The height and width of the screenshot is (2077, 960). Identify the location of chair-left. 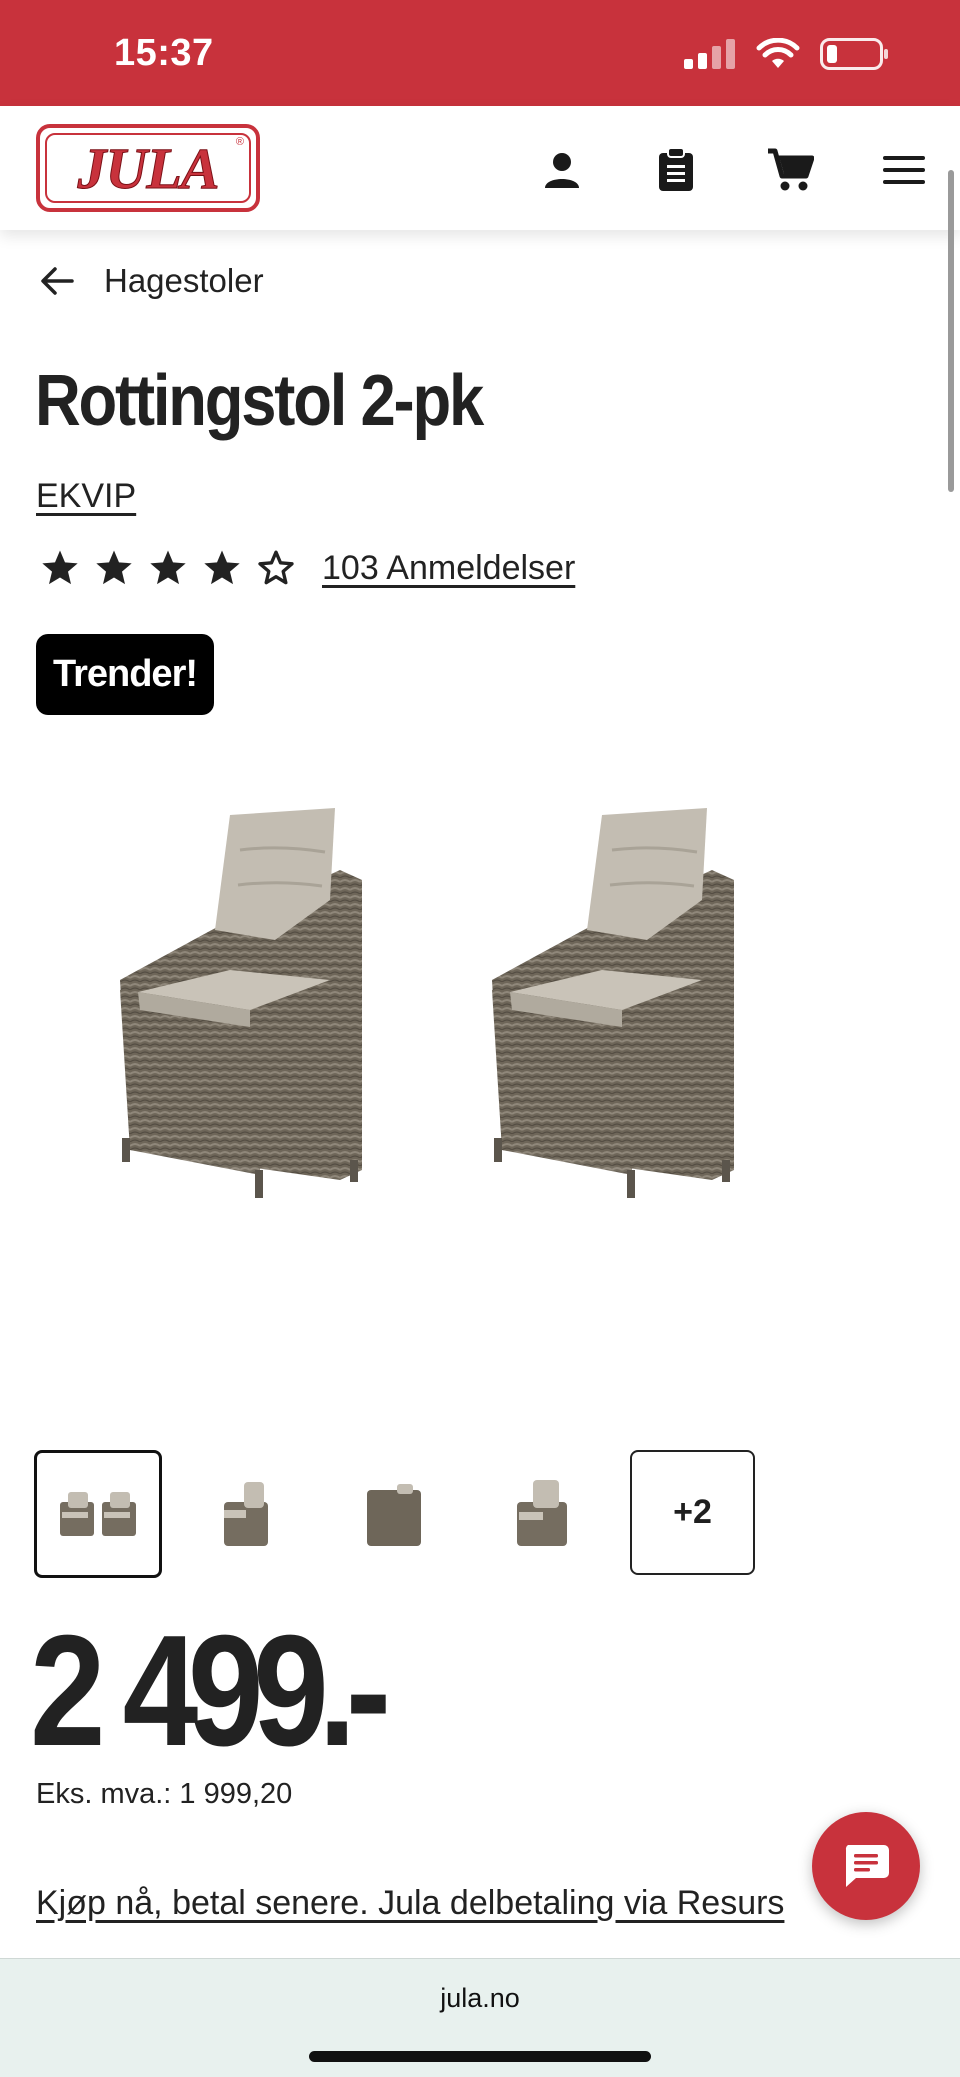
(241, 1003).